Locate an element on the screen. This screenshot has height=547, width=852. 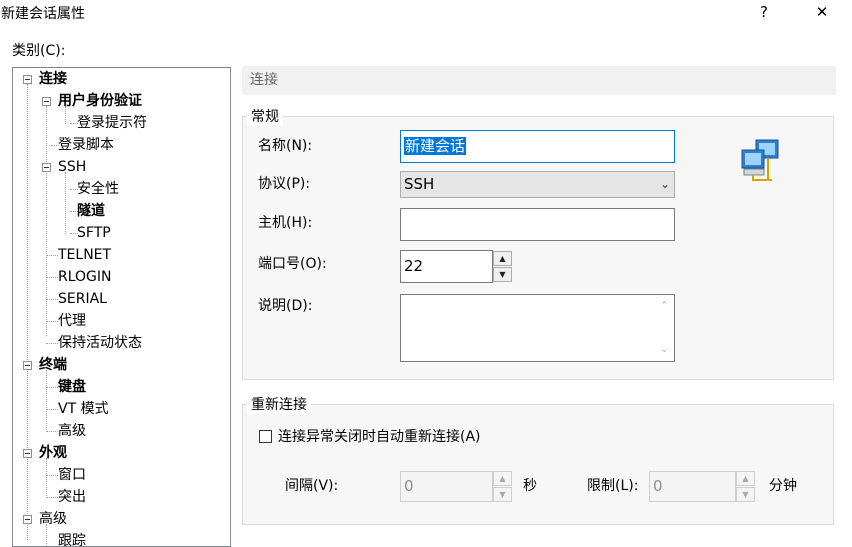
protocol-value: SSH is located at coordinates (419, 184).